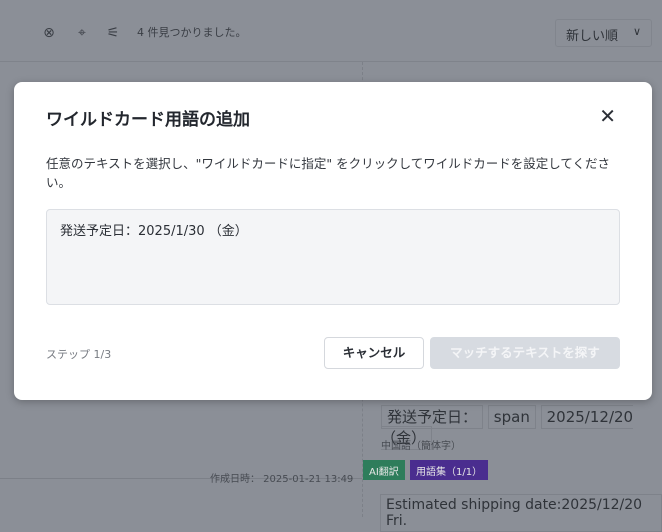 Image resolution: width=662 pixels, height=532 pixels. I want to click on created-at: 作成日時： 2025-01-21 13:49, so click(282, 479).